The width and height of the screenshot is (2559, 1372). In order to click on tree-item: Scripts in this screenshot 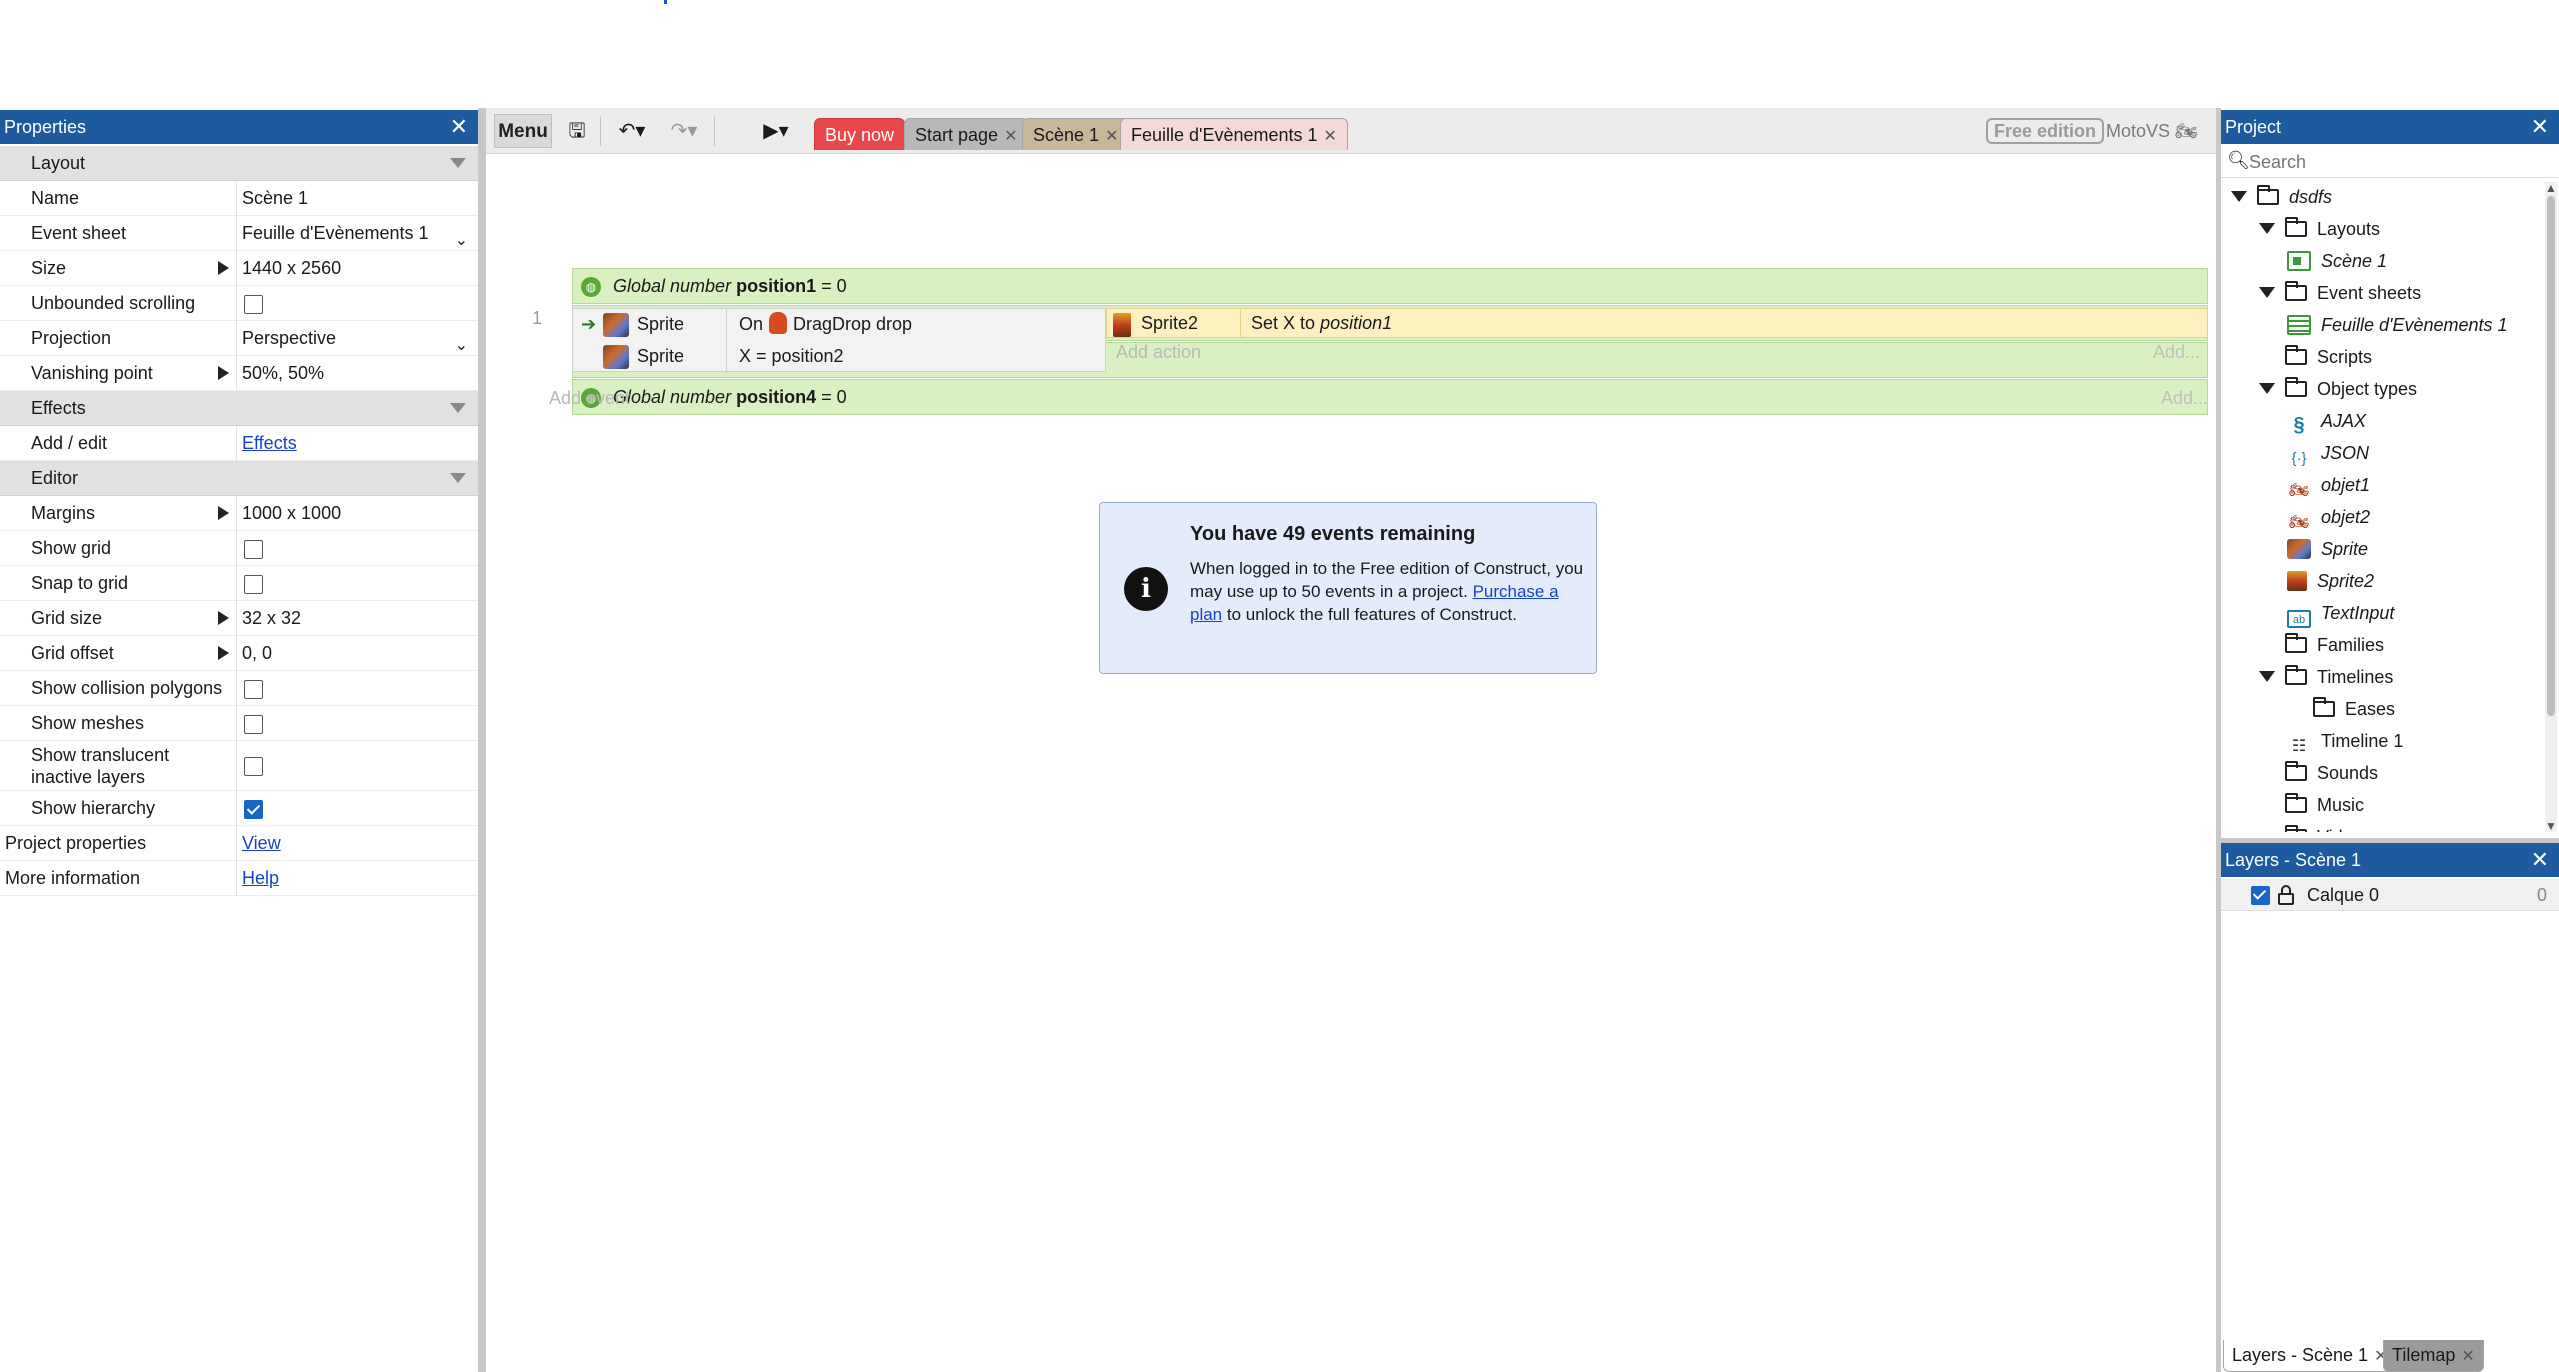, I will do `click(2315, 357)`.